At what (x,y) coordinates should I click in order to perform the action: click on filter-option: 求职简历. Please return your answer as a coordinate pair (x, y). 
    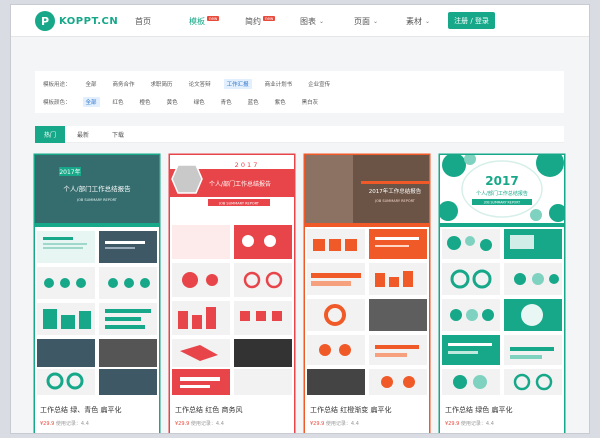
    Looking at the image, I should click on (162, 84).